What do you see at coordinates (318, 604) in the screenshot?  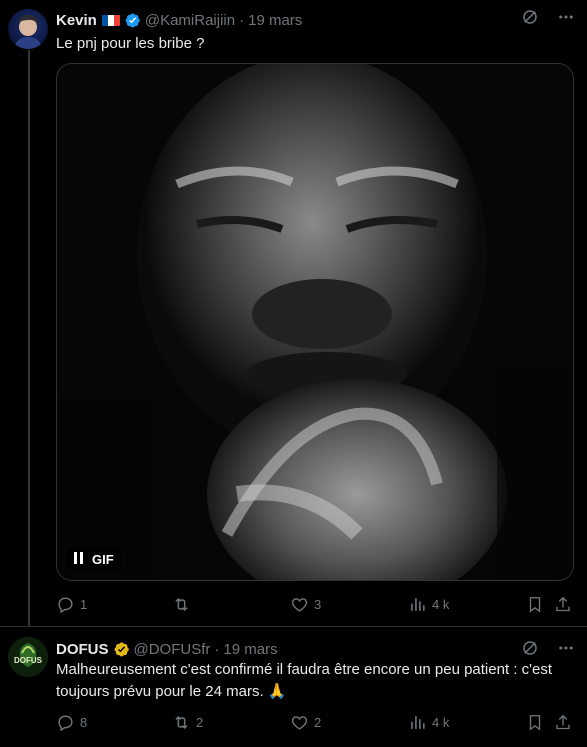 I see `like-count: 3` at bounding box center [318, 604].